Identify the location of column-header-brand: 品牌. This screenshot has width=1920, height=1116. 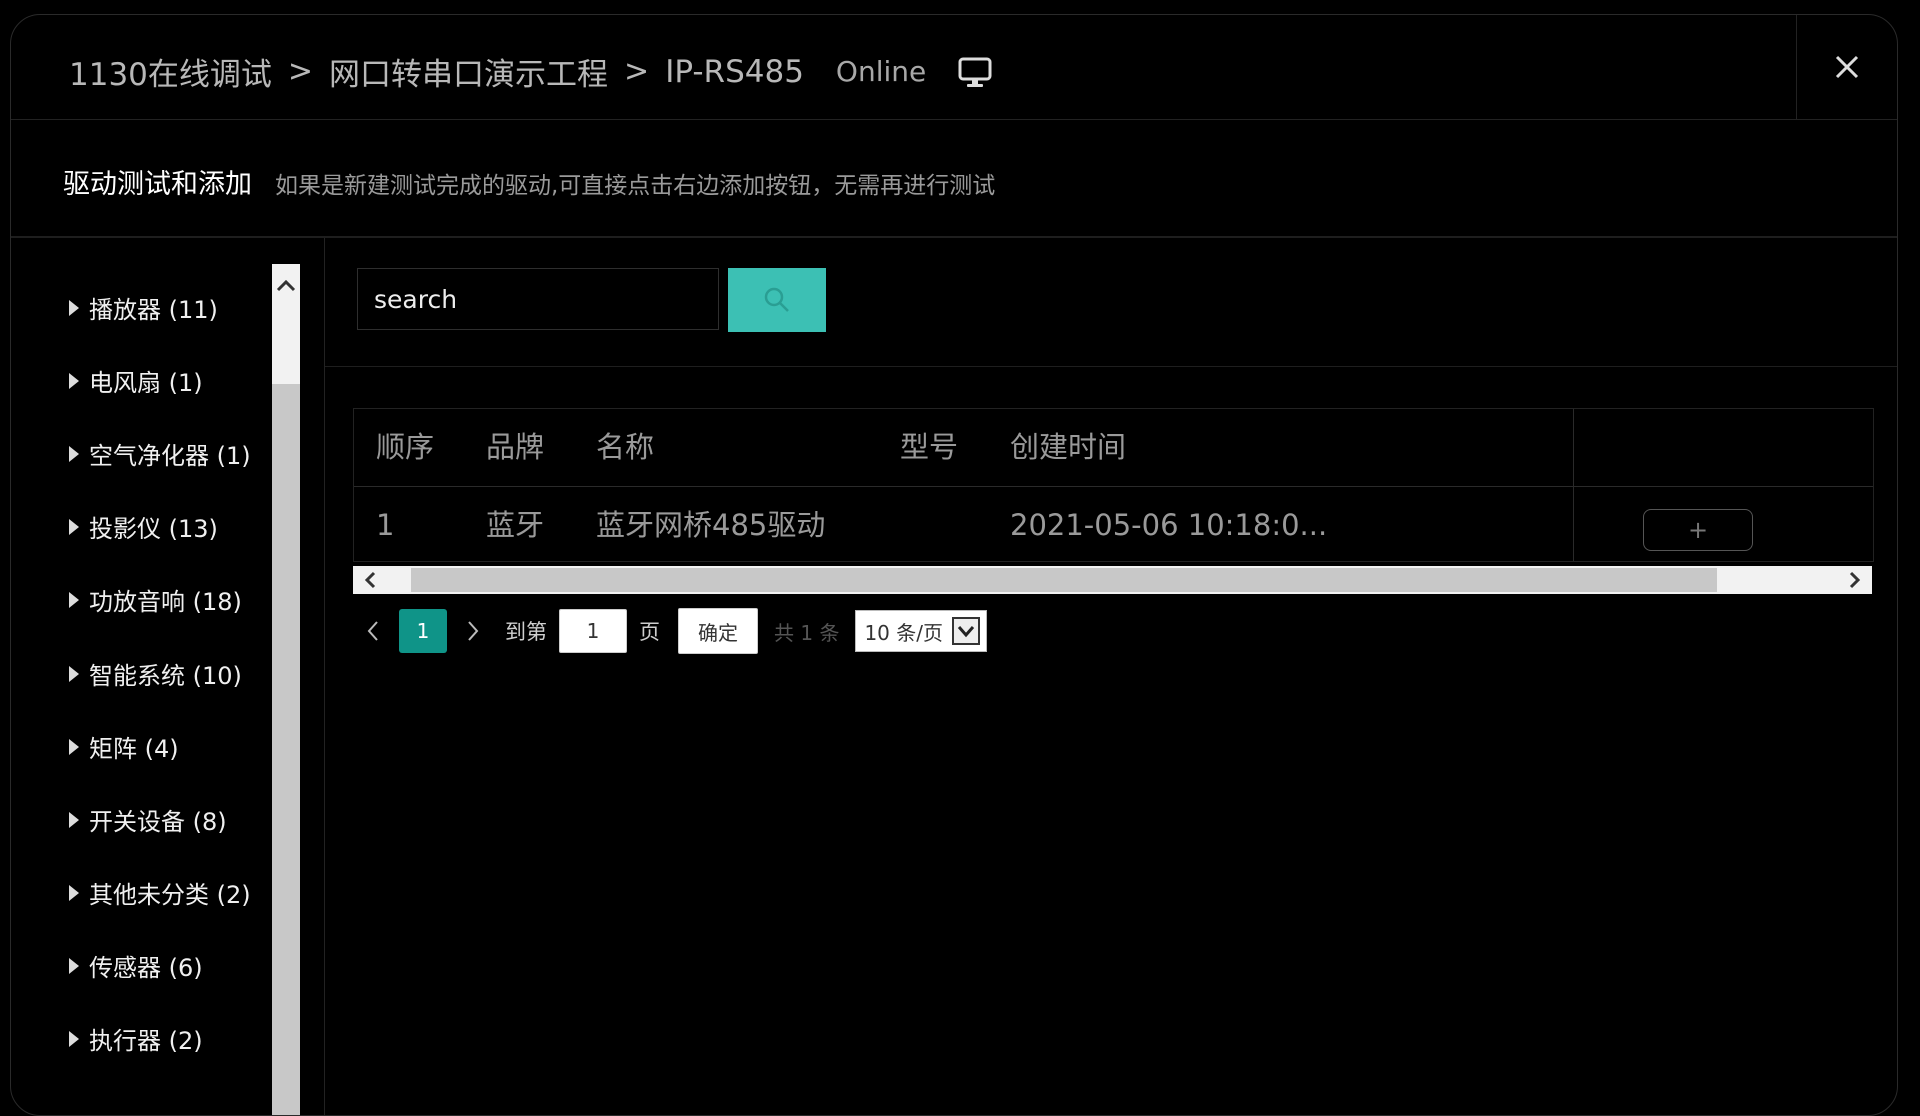
(515, 447).